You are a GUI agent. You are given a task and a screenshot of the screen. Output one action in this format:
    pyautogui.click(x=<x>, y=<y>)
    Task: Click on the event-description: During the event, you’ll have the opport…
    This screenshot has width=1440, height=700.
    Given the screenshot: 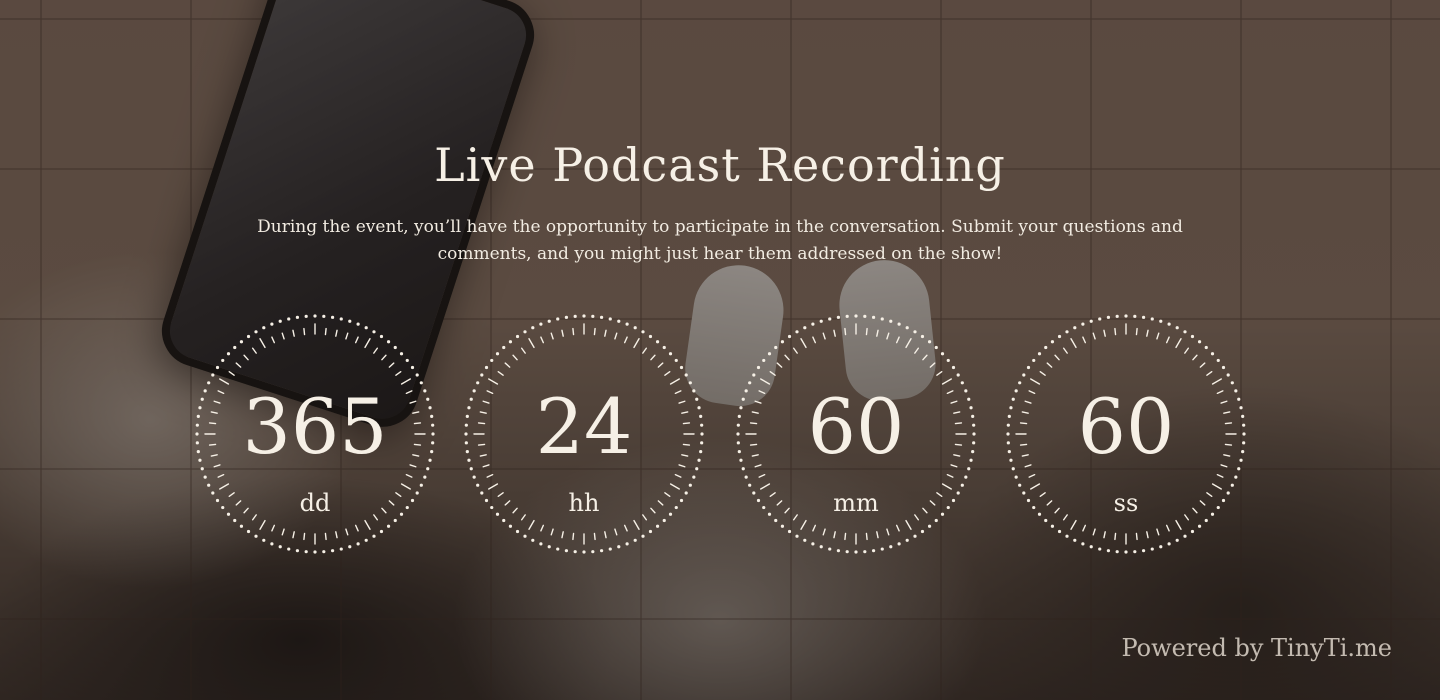 What is the action you would take?
    pyautogui.click(x=720, y=240)
    